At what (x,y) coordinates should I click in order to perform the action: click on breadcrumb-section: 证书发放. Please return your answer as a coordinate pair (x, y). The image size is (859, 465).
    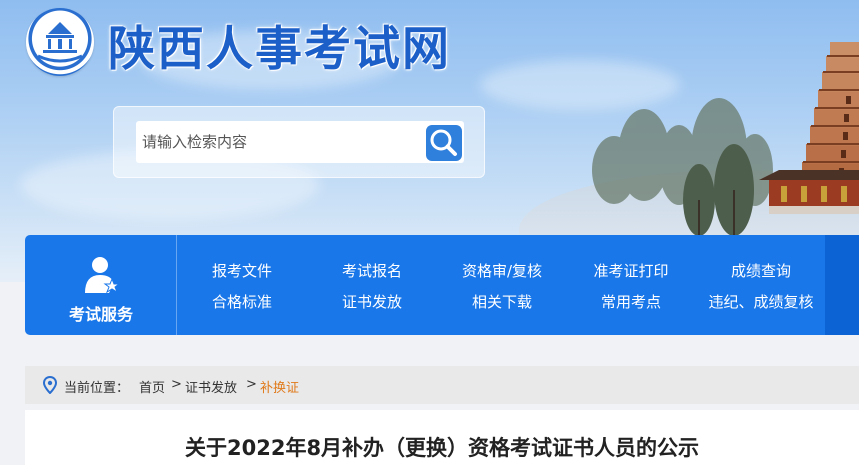
    Looking at the image, I should click on (211, 386).